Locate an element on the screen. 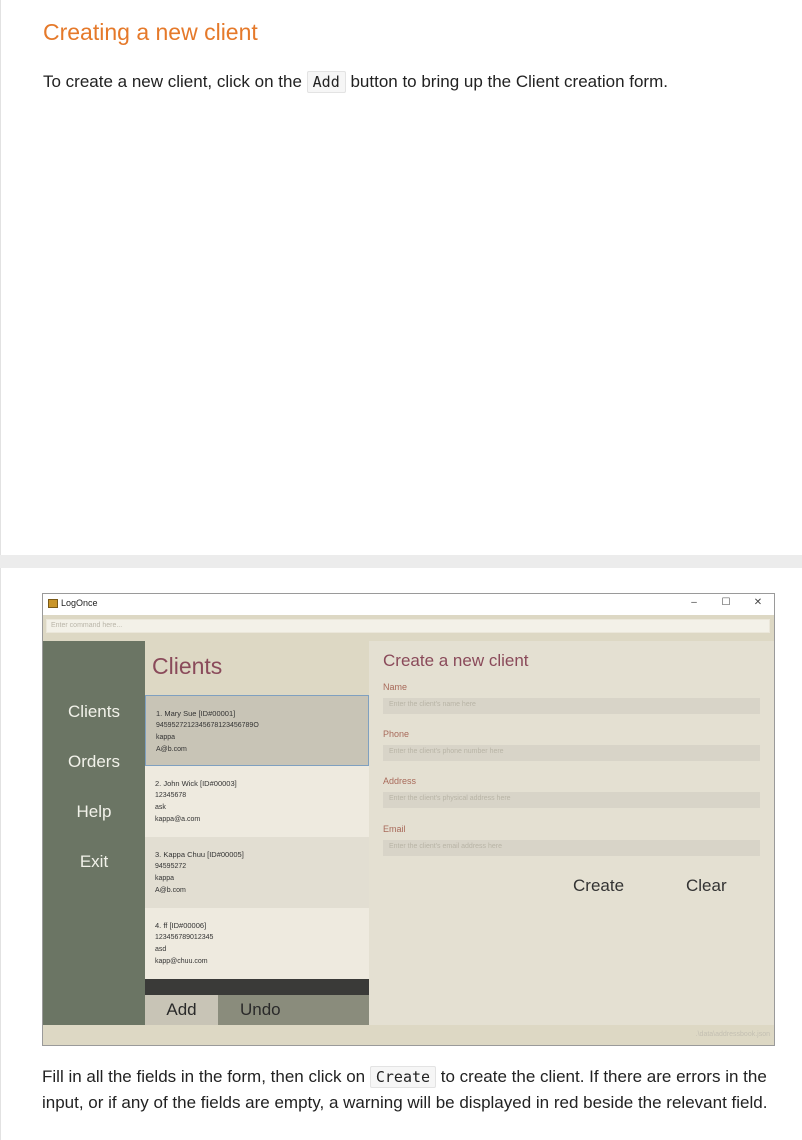 The height and width of the screenshot is (1140, 802). address-field: Enter the client's physical address here is located at coordinates (571, 800).